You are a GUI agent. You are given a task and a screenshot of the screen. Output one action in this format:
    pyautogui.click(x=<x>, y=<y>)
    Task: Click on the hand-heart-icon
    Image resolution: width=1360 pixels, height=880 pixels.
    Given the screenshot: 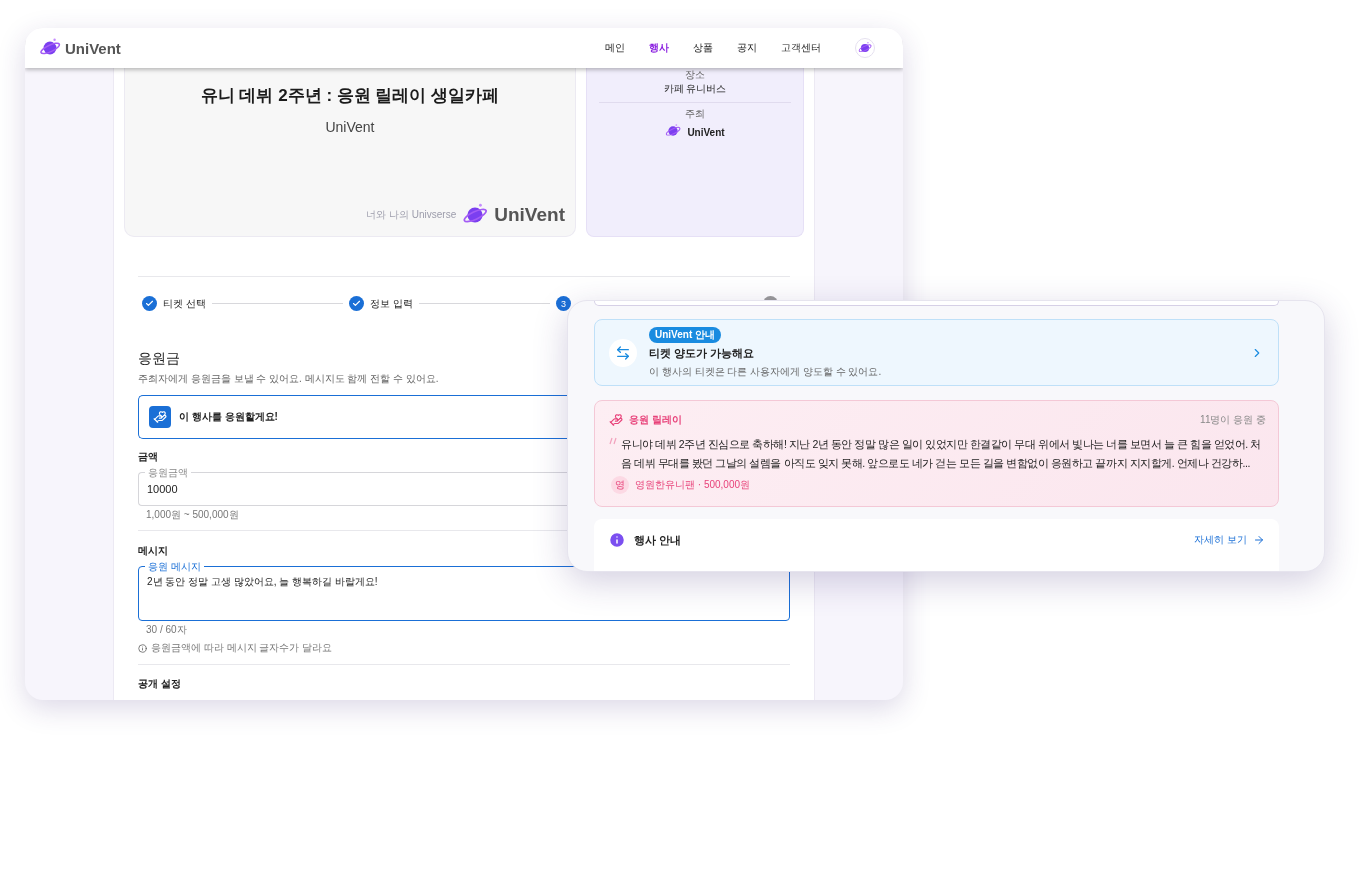 What is the action you would take?
    pyautogui.click(x=616, y=420)
    